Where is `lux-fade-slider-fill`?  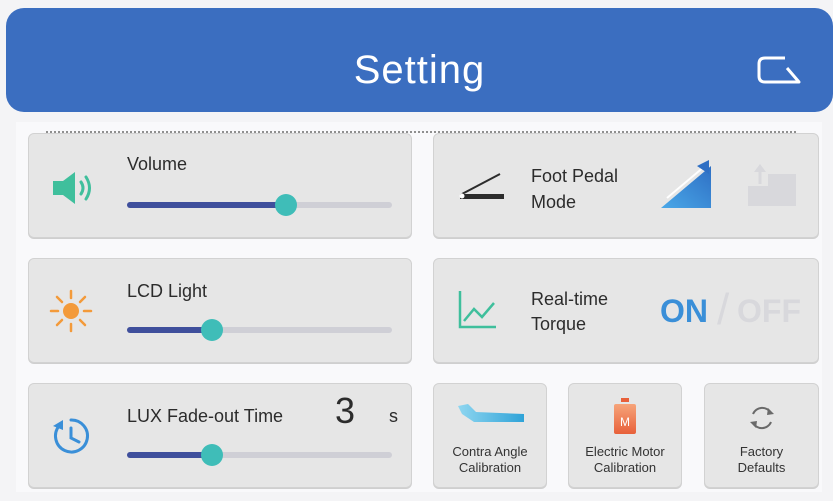 lux-fade-slider-fill is located at coordinates (169, 455).